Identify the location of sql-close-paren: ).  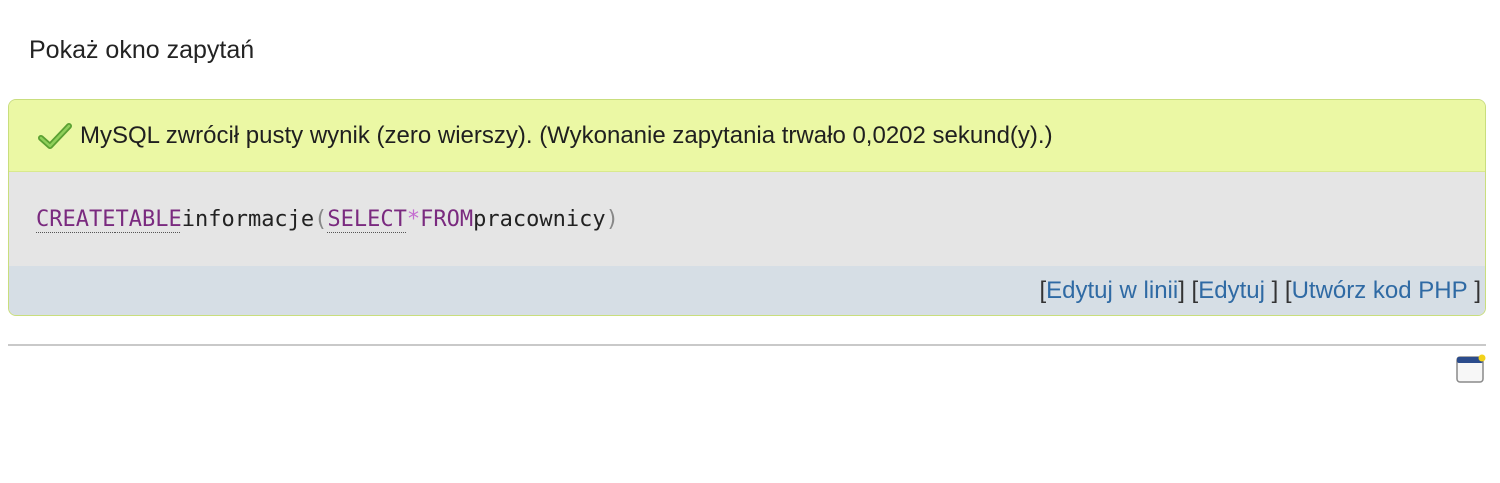
(612, 219).